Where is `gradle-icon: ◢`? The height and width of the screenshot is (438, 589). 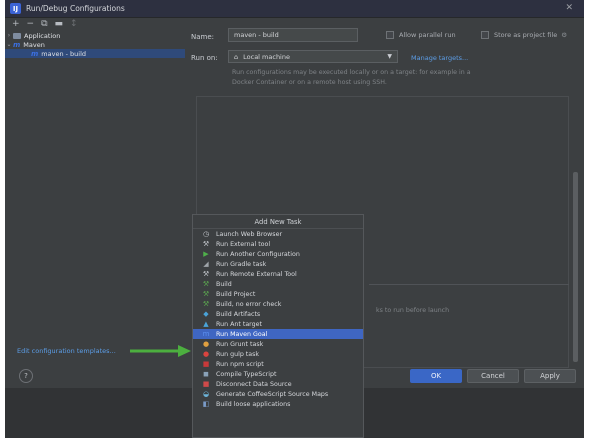
gradle-icon: ◢ is located at coordinates (206, 264).